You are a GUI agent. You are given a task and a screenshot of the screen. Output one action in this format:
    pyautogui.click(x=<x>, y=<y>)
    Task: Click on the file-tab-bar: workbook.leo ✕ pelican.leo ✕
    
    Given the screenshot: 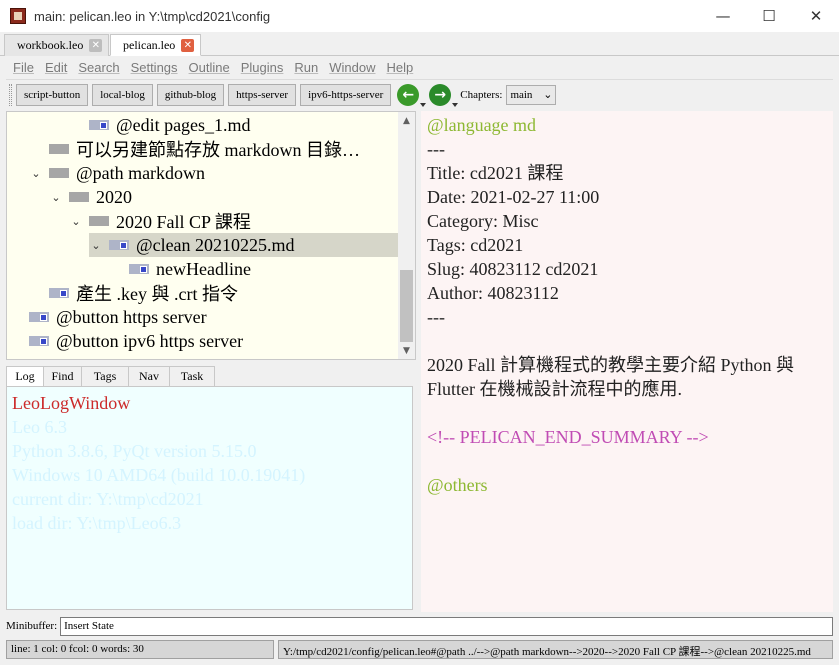 What is the action you would take?
    pyautogui.click(x=419, y=44)
    